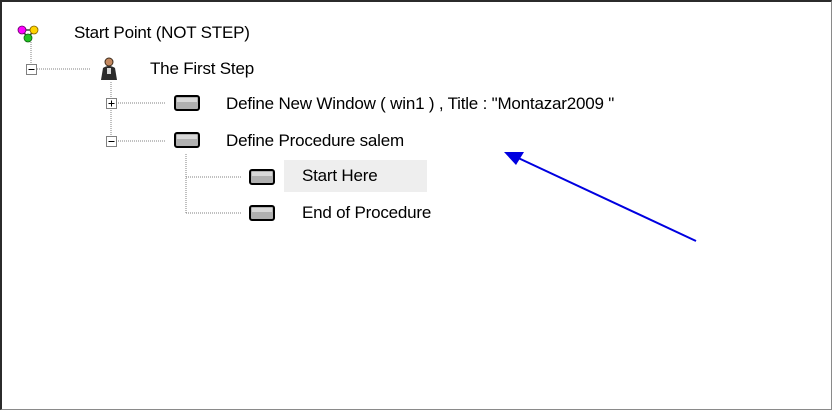 The image size is (834, 414). What do you see at coordinates (600, 197) in the screenshot?
I see `annotation-arrow` at bounding box center [600, 197].